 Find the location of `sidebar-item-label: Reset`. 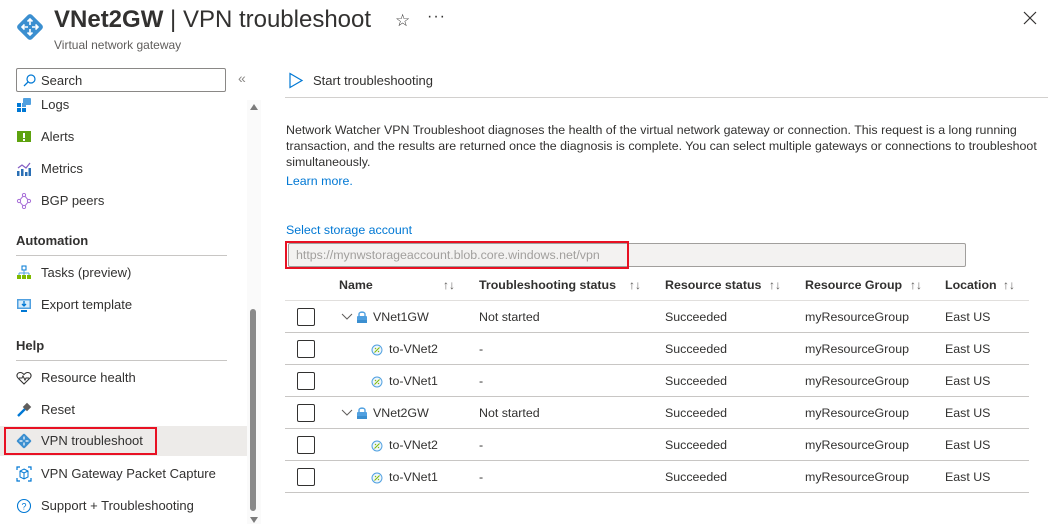

sidebar-item-label: Reset is located at coordinates (58, 409).